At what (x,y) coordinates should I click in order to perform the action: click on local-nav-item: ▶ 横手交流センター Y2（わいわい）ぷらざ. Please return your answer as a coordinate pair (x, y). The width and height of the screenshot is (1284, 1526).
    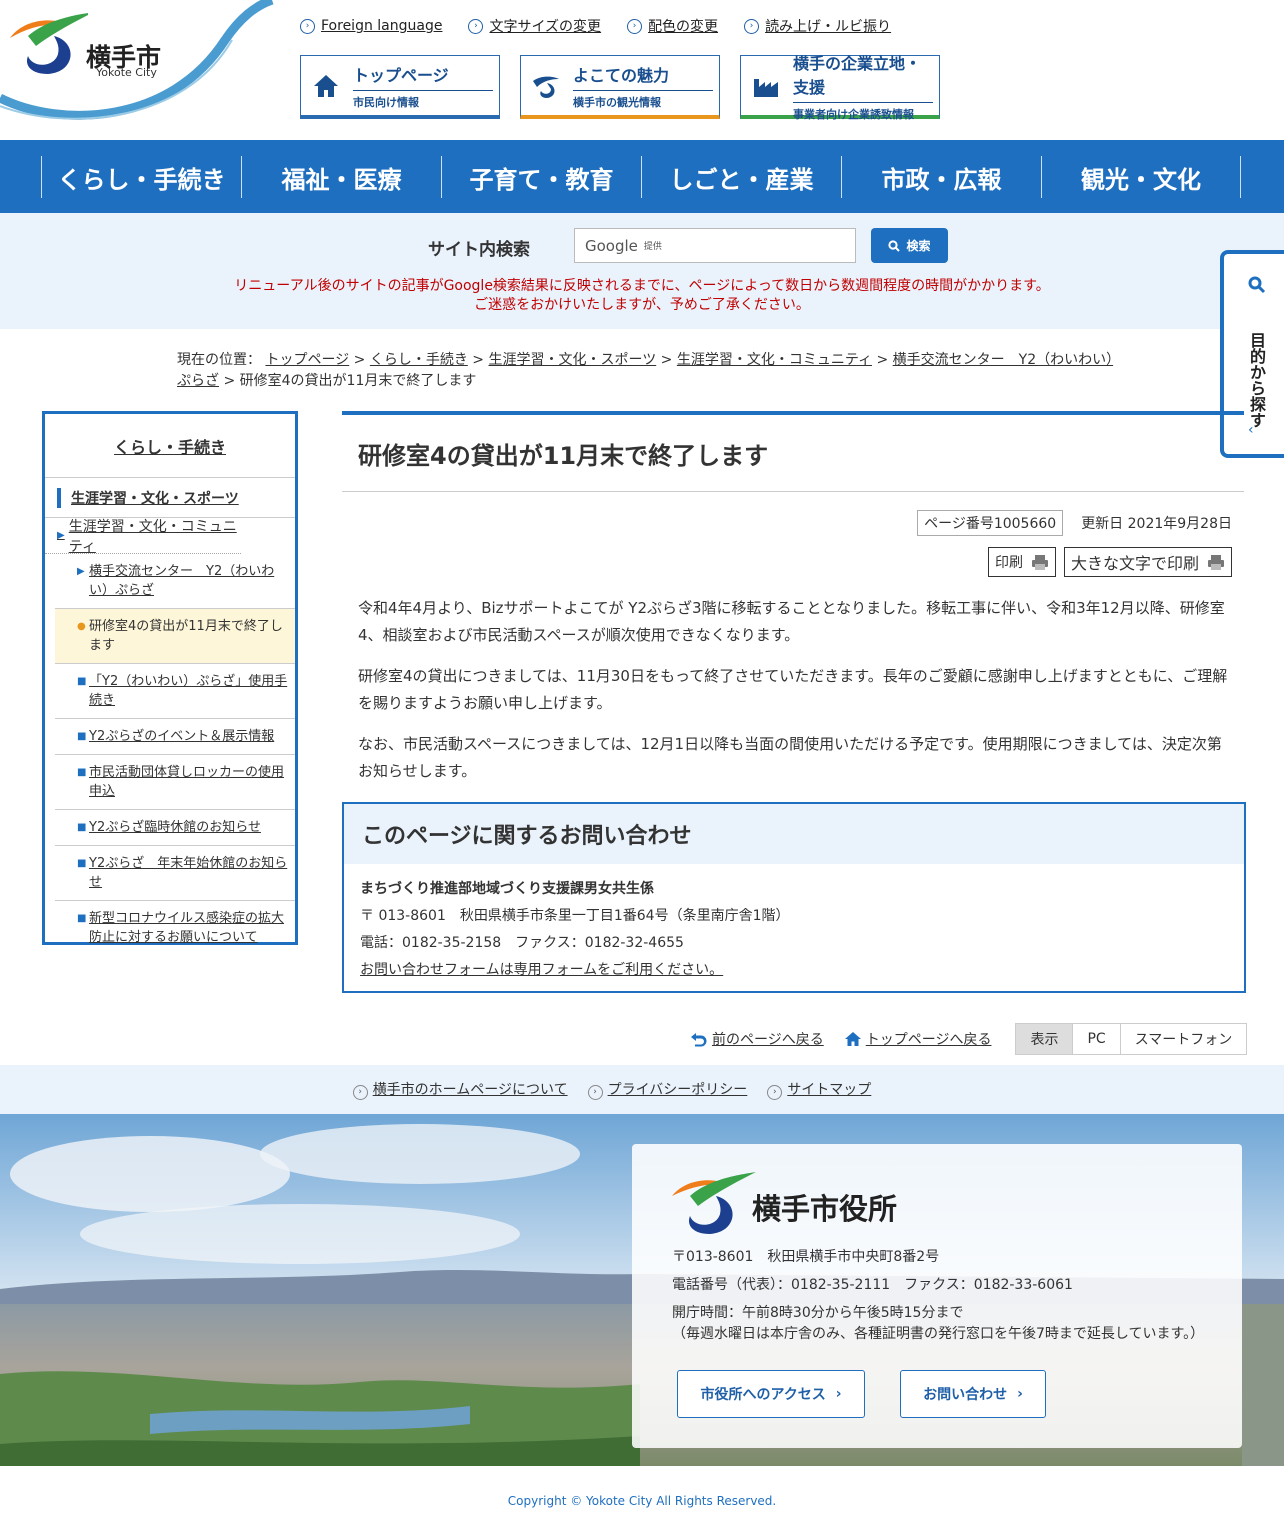
    Looking at the image, I should click on (175, 581).